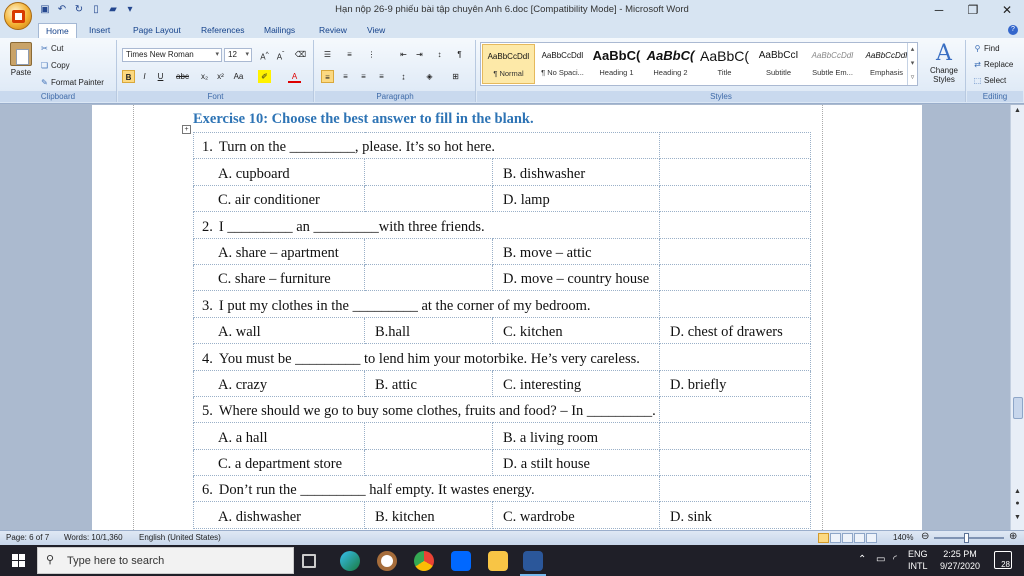 This screenshot has height=576, width=1024. What do you see at coordinates (333, 30) in the screenshot?
I see `tab-review: Review` at bounding box center [333, 30].